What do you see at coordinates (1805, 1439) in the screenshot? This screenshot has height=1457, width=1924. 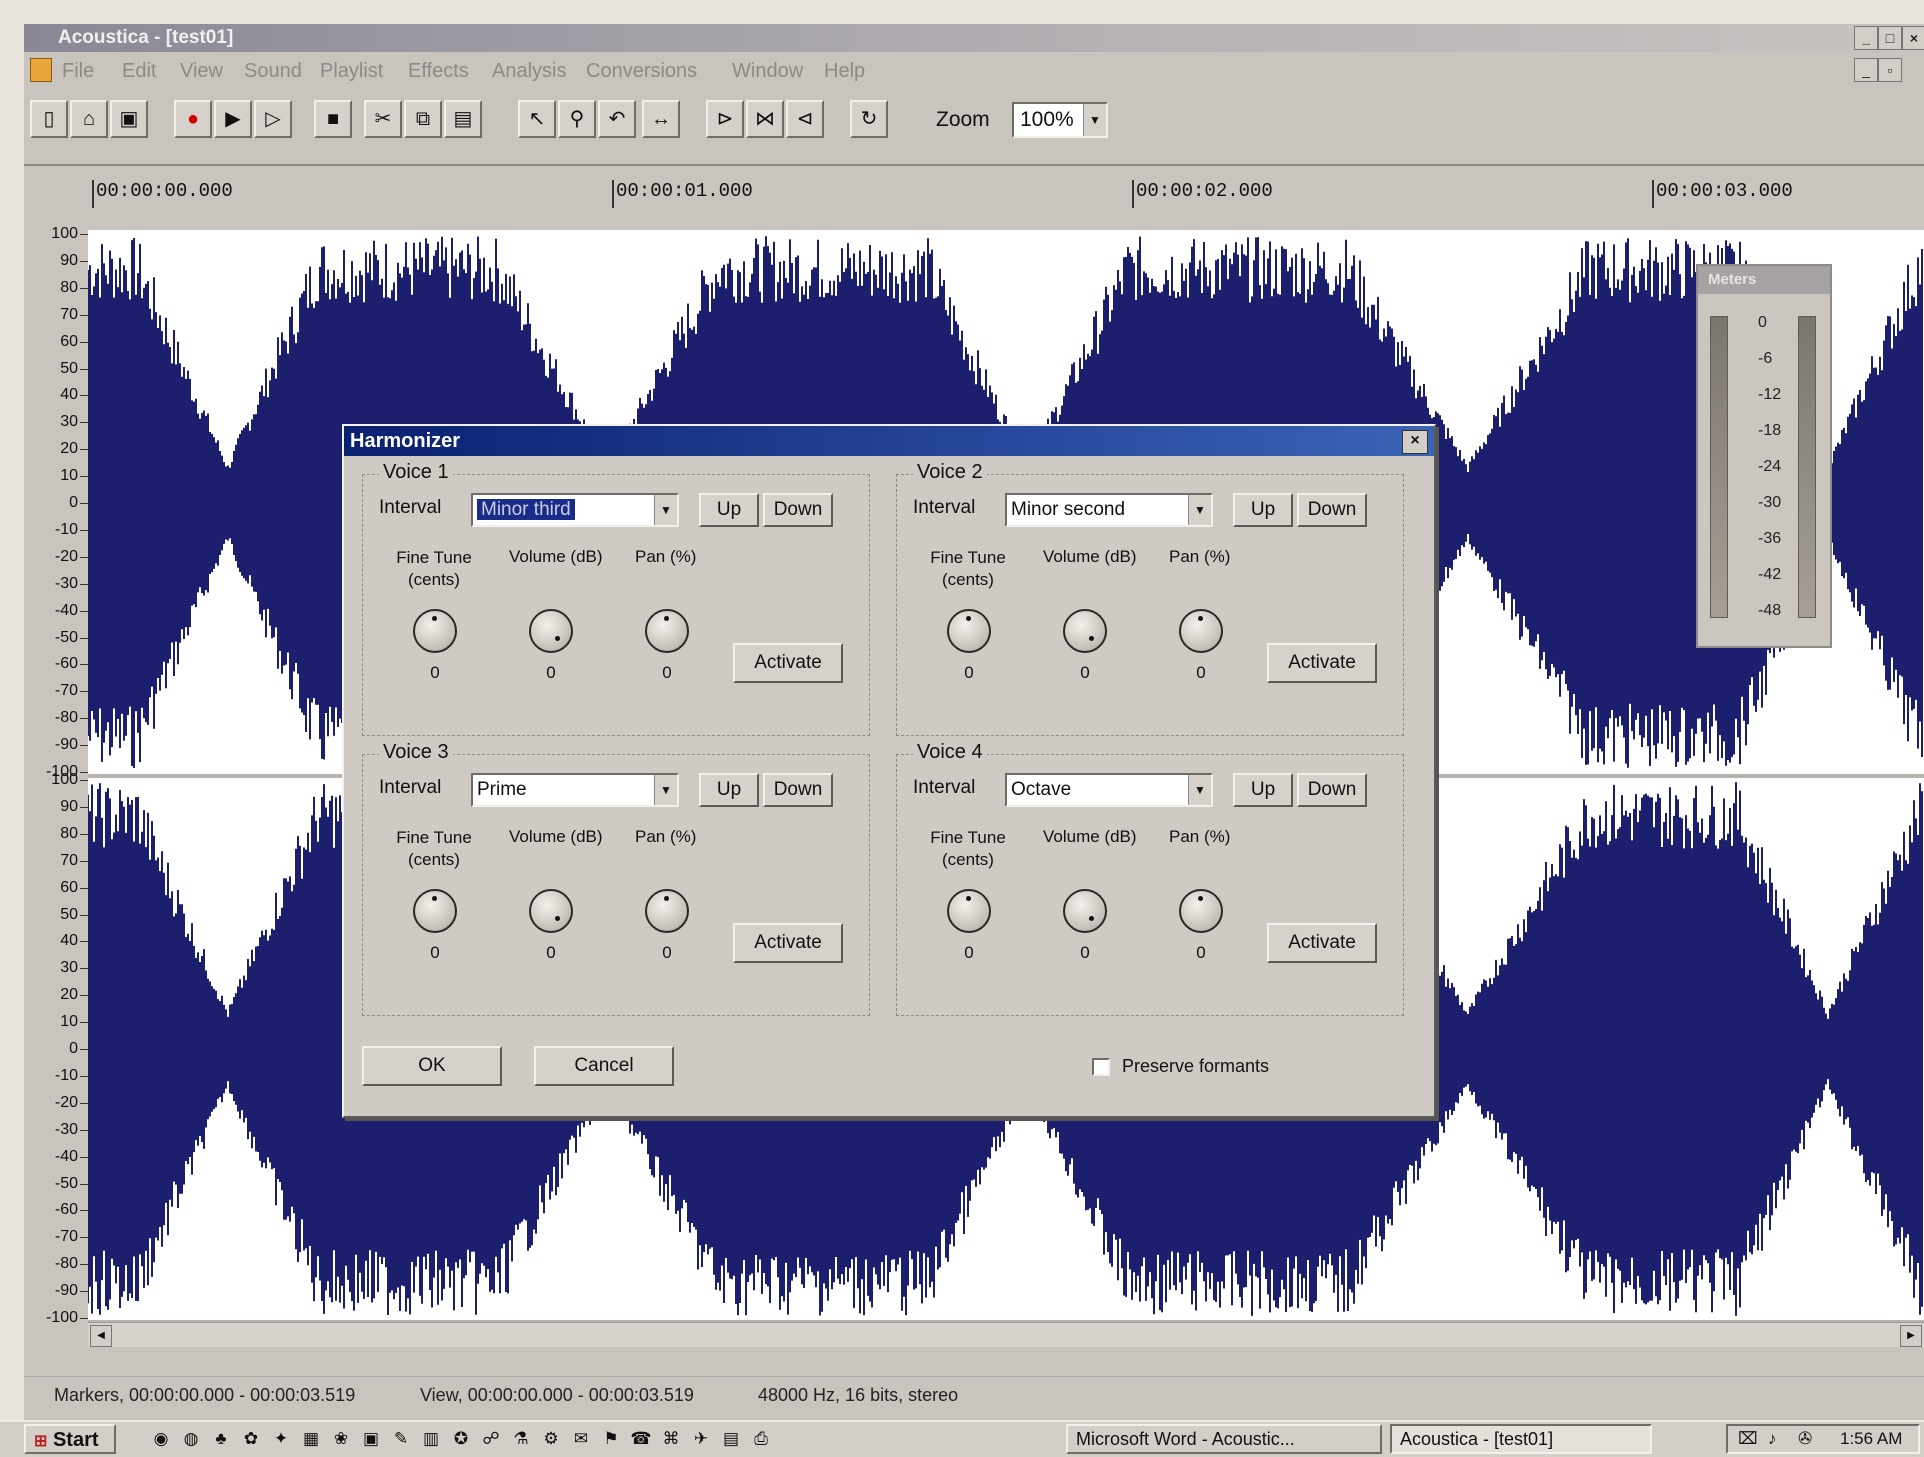 I see `tray-app-icon: ✇` at bounding box center [1805, 1439].